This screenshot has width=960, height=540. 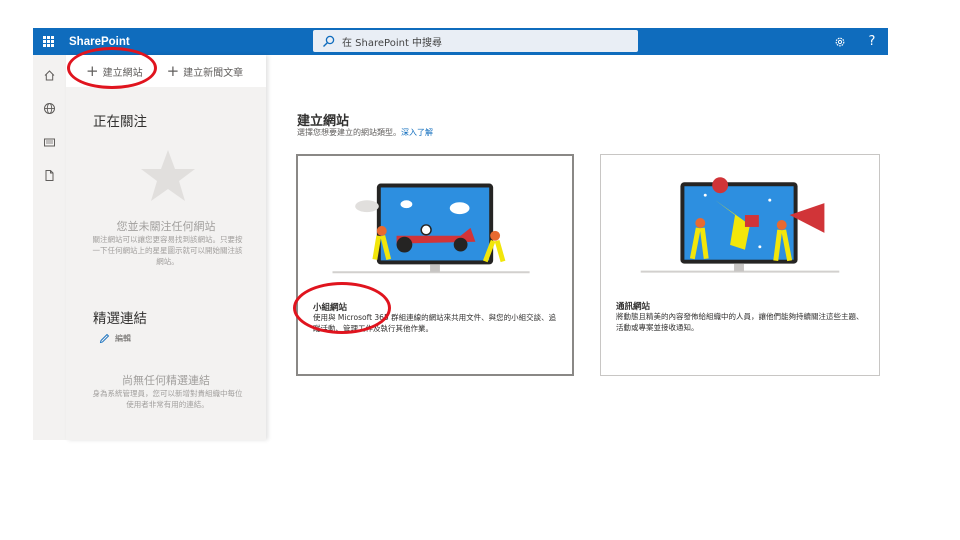 What do you see at coordinates (49, 247) in the screenshot?
I see `left-rail` at bounding box center [49, 247].